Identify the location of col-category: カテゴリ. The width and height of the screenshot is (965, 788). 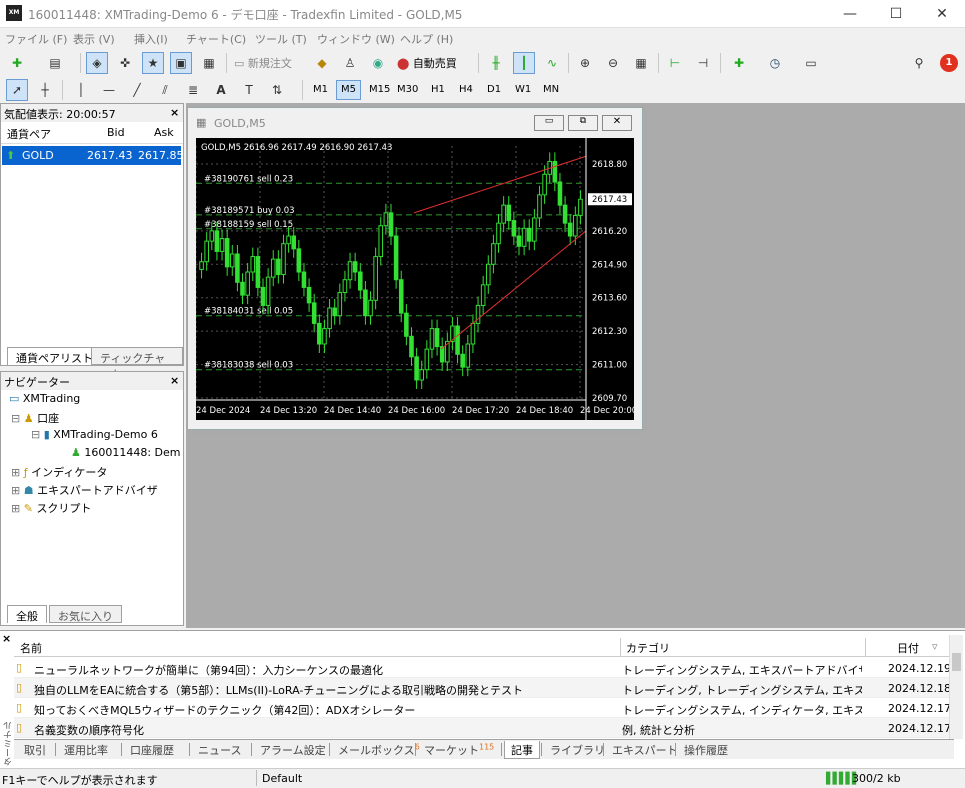
(648, 648).